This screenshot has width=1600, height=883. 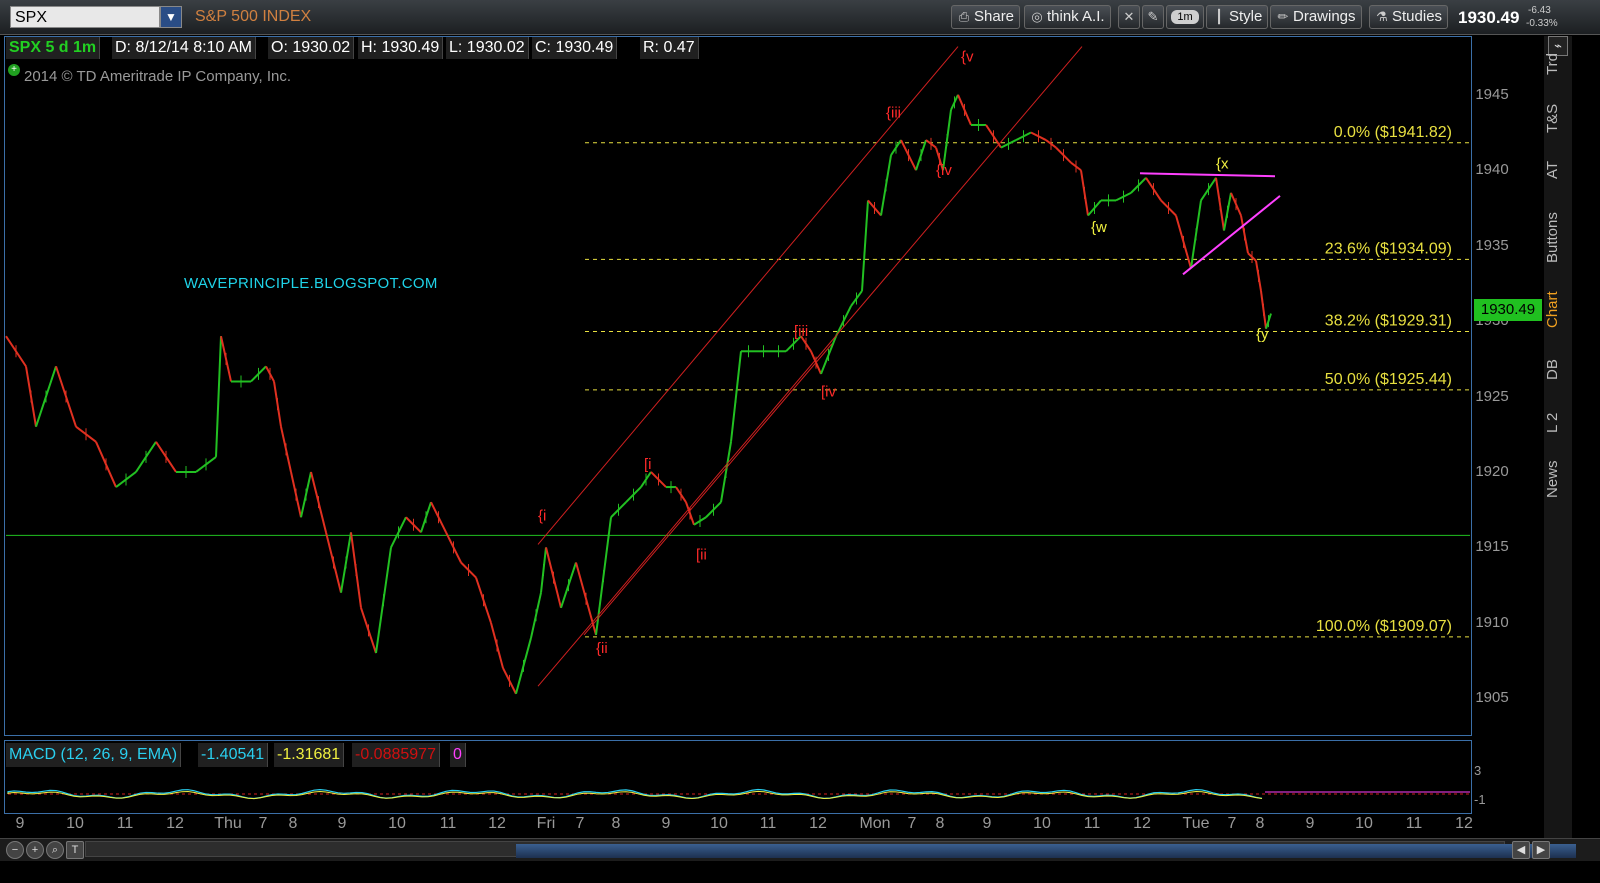 What do you see at coordinates (1388, 379) in the screenshot?
I see `fib-level-label: 50.0% ($1925.44)` at bounding box center [1388, 379].